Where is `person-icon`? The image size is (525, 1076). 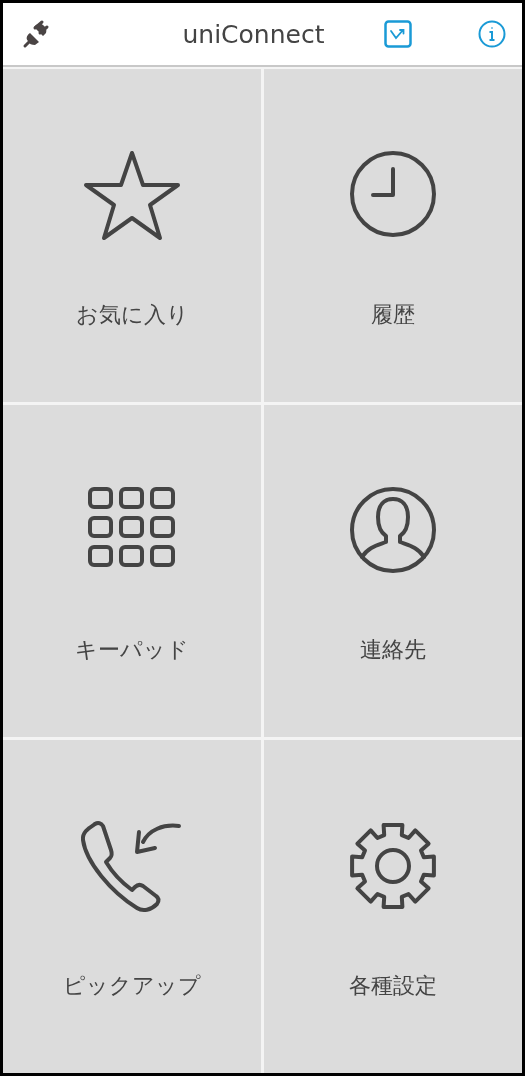
person-icon is located at coordinates (393, 529).